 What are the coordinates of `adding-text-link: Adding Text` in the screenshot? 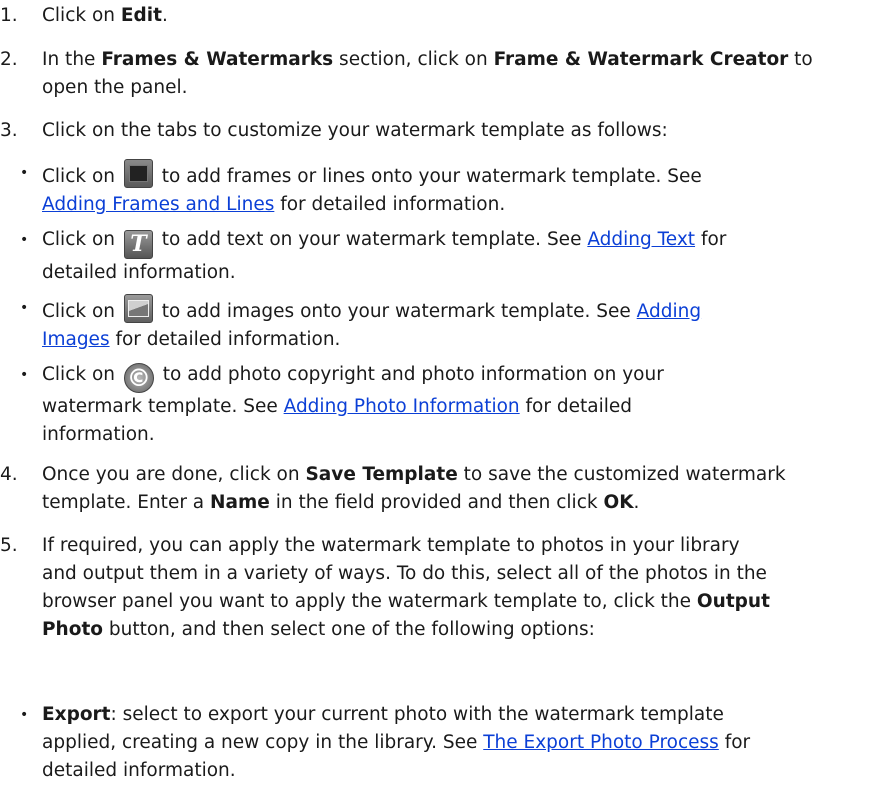 It's located at (641, 239).